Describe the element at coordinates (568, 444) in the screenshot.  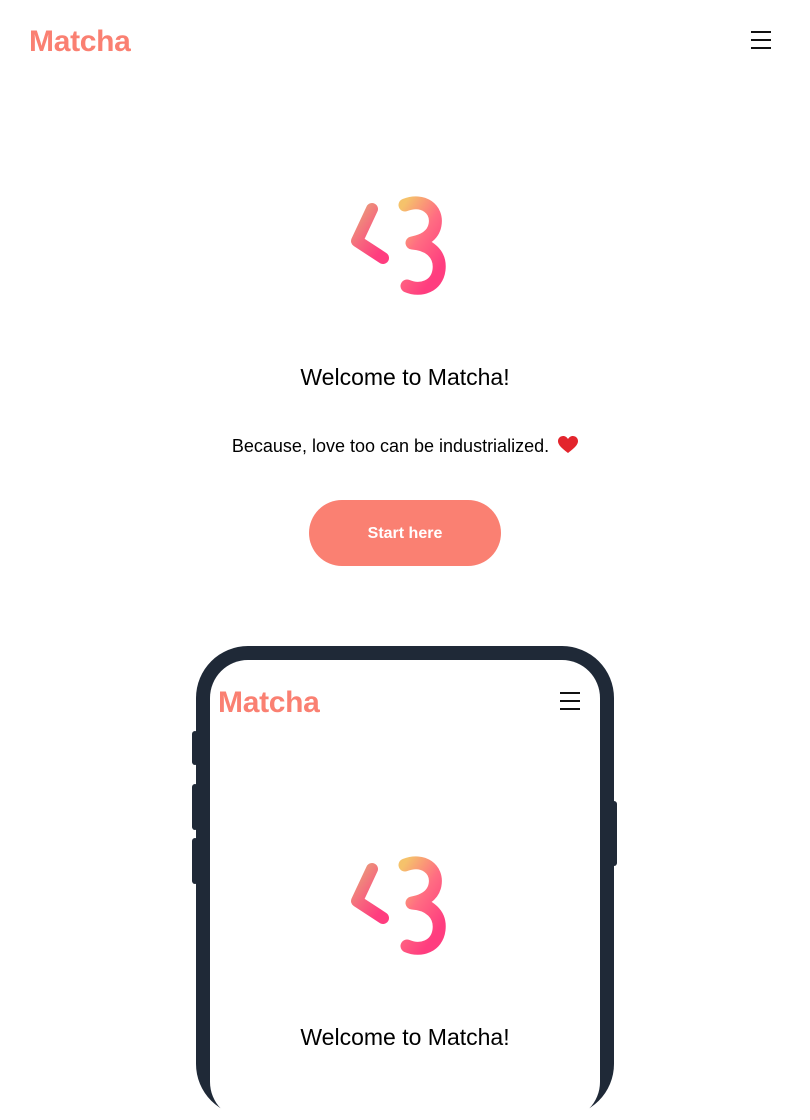
I see `red-heart-icon` at that location.